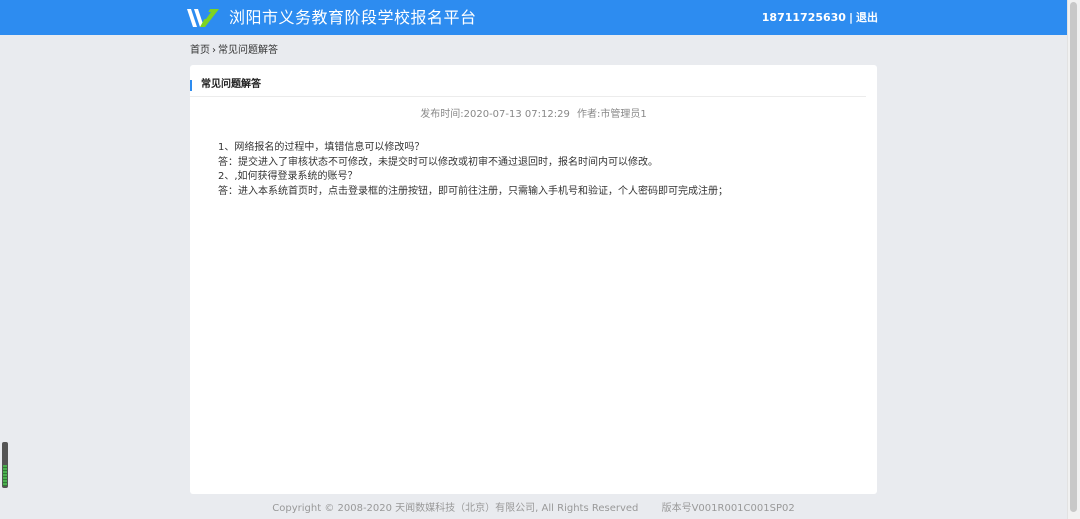 This screenshot has width=1080, height=519. I want to click on top-navbar: 浏阳市义务教育阶段学校报名平台 18711725630 | 退出, so click(533, 17).